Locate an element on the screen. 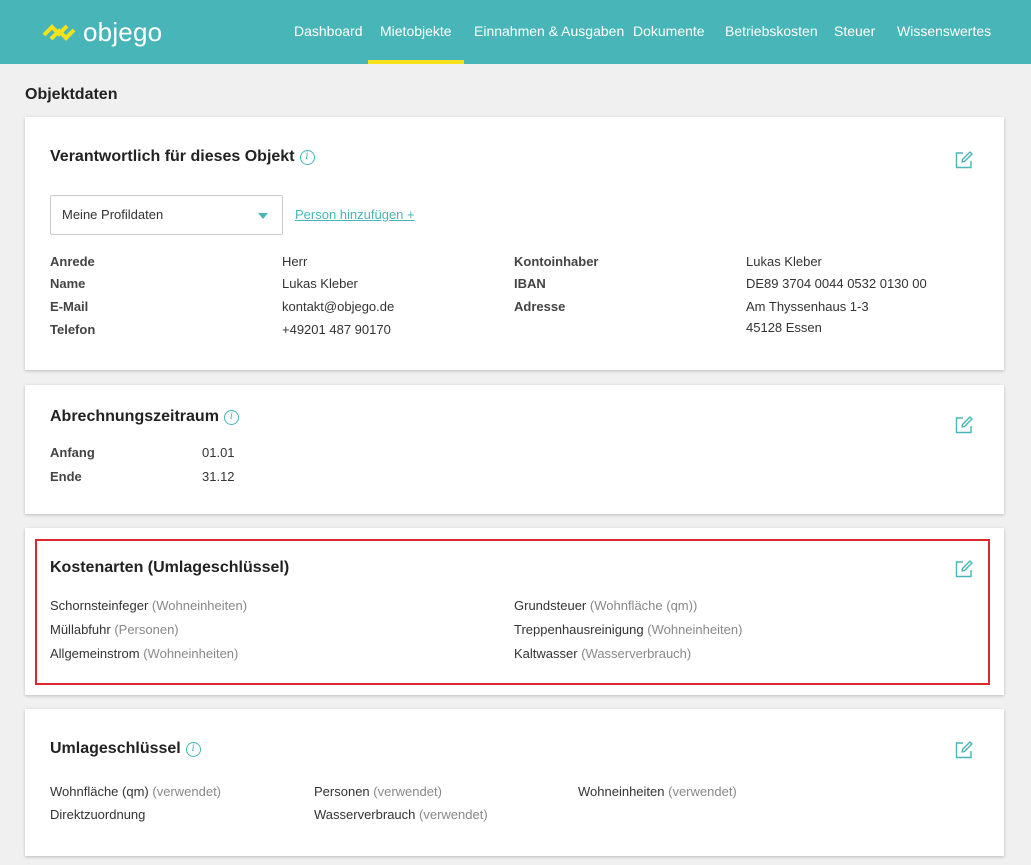 The width and height of the screenshot is (1031, 865). page-title: Objektdaten is located at coordinates (71, 94).